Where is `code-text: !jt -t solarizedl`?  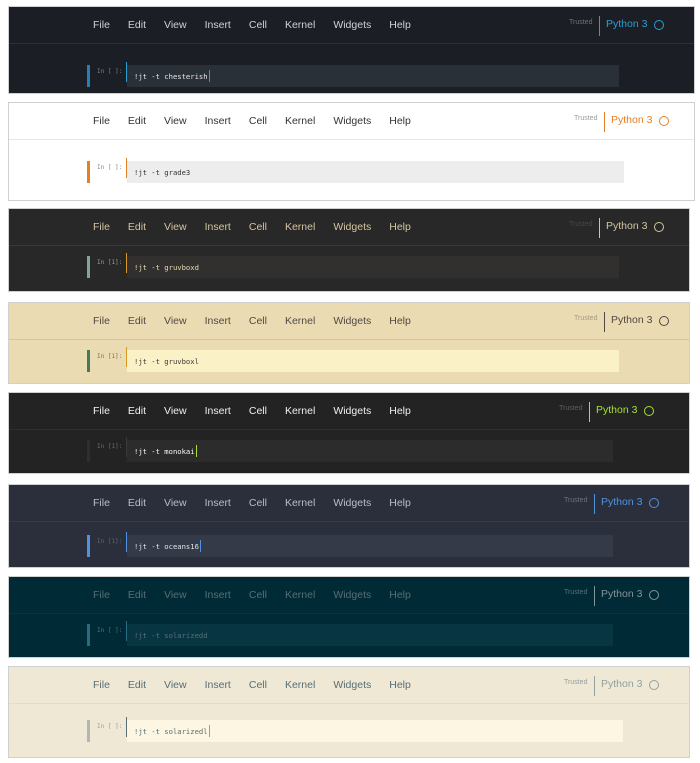 code-text: !jt -t solarizedl is located at coordinates (171, 731).